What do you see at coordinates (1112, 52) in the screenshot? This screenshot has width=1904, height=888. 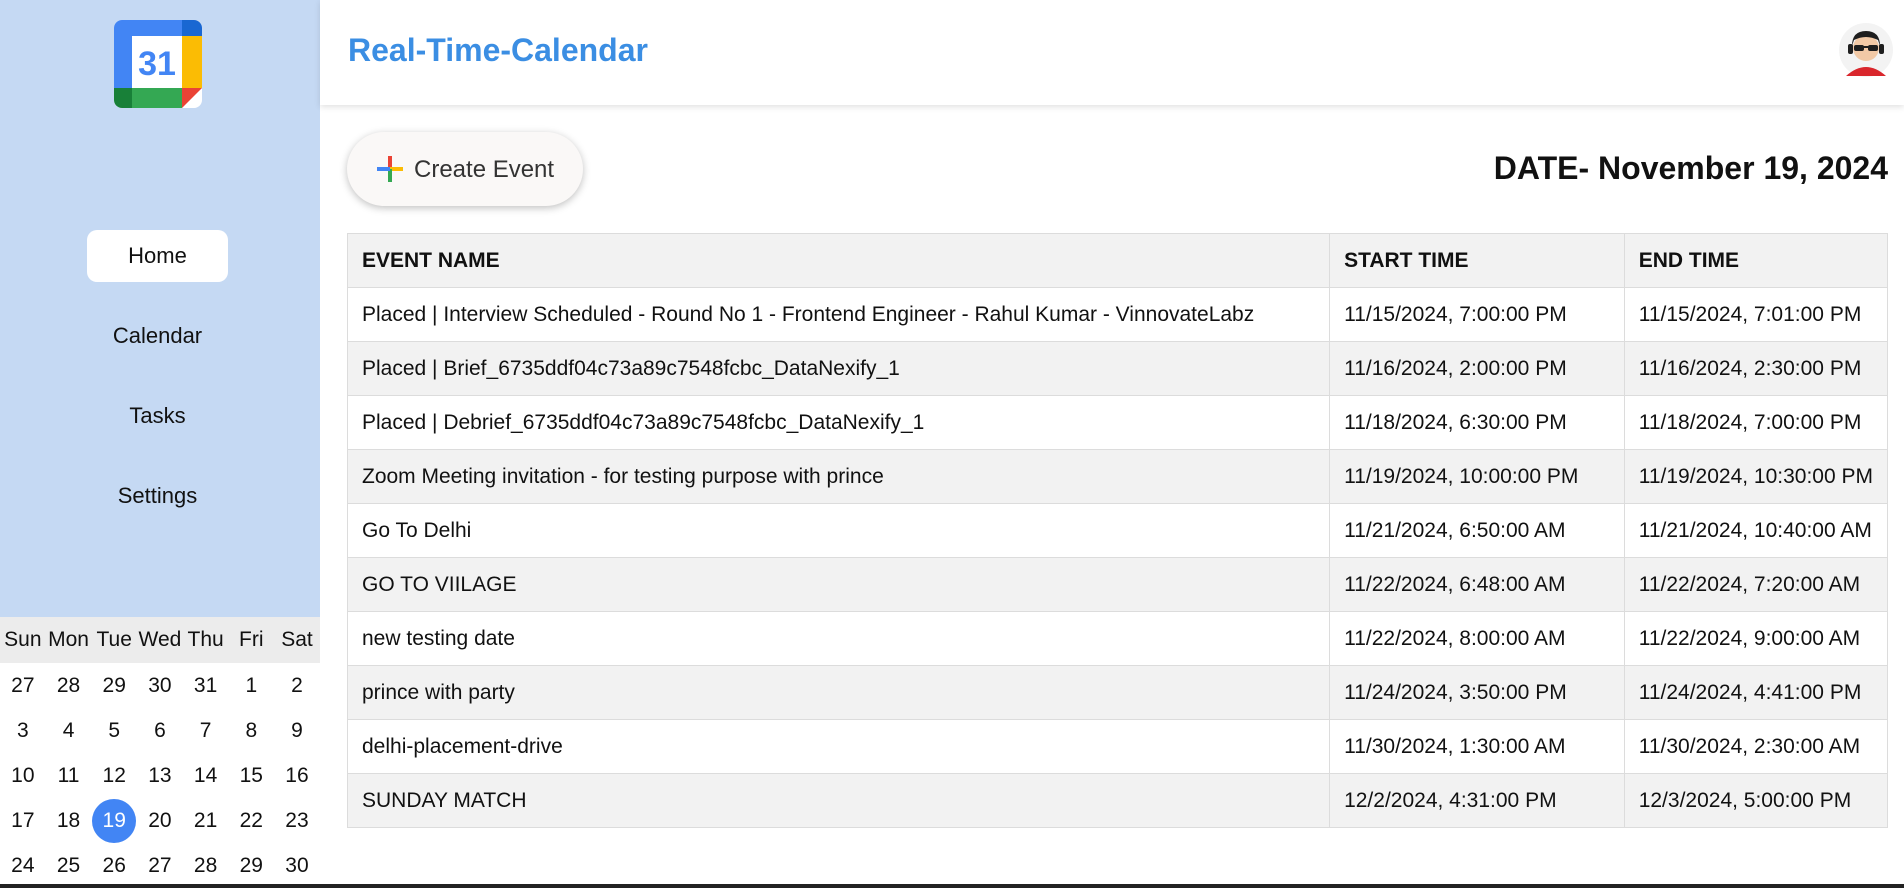 I see `header: Real-Time-Calendar` at bounding box center [1112, 52].